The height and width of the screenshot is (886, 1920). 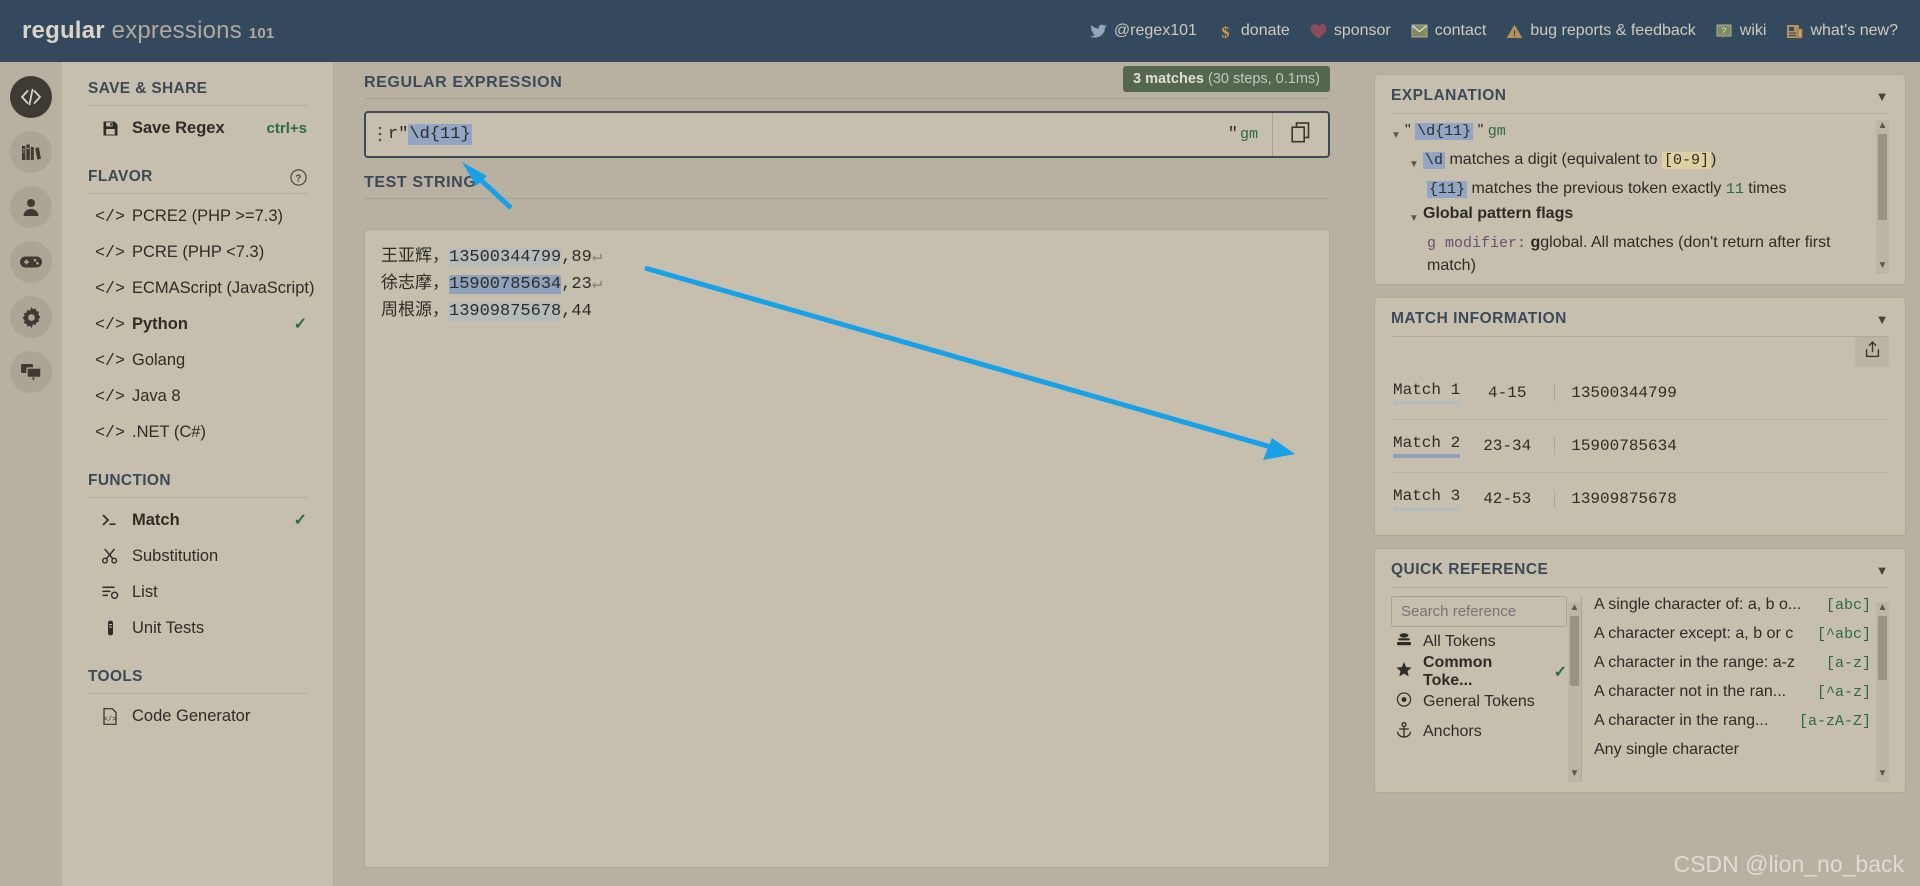 I want to click on search-reference-input, so click(x=1479, y=611).